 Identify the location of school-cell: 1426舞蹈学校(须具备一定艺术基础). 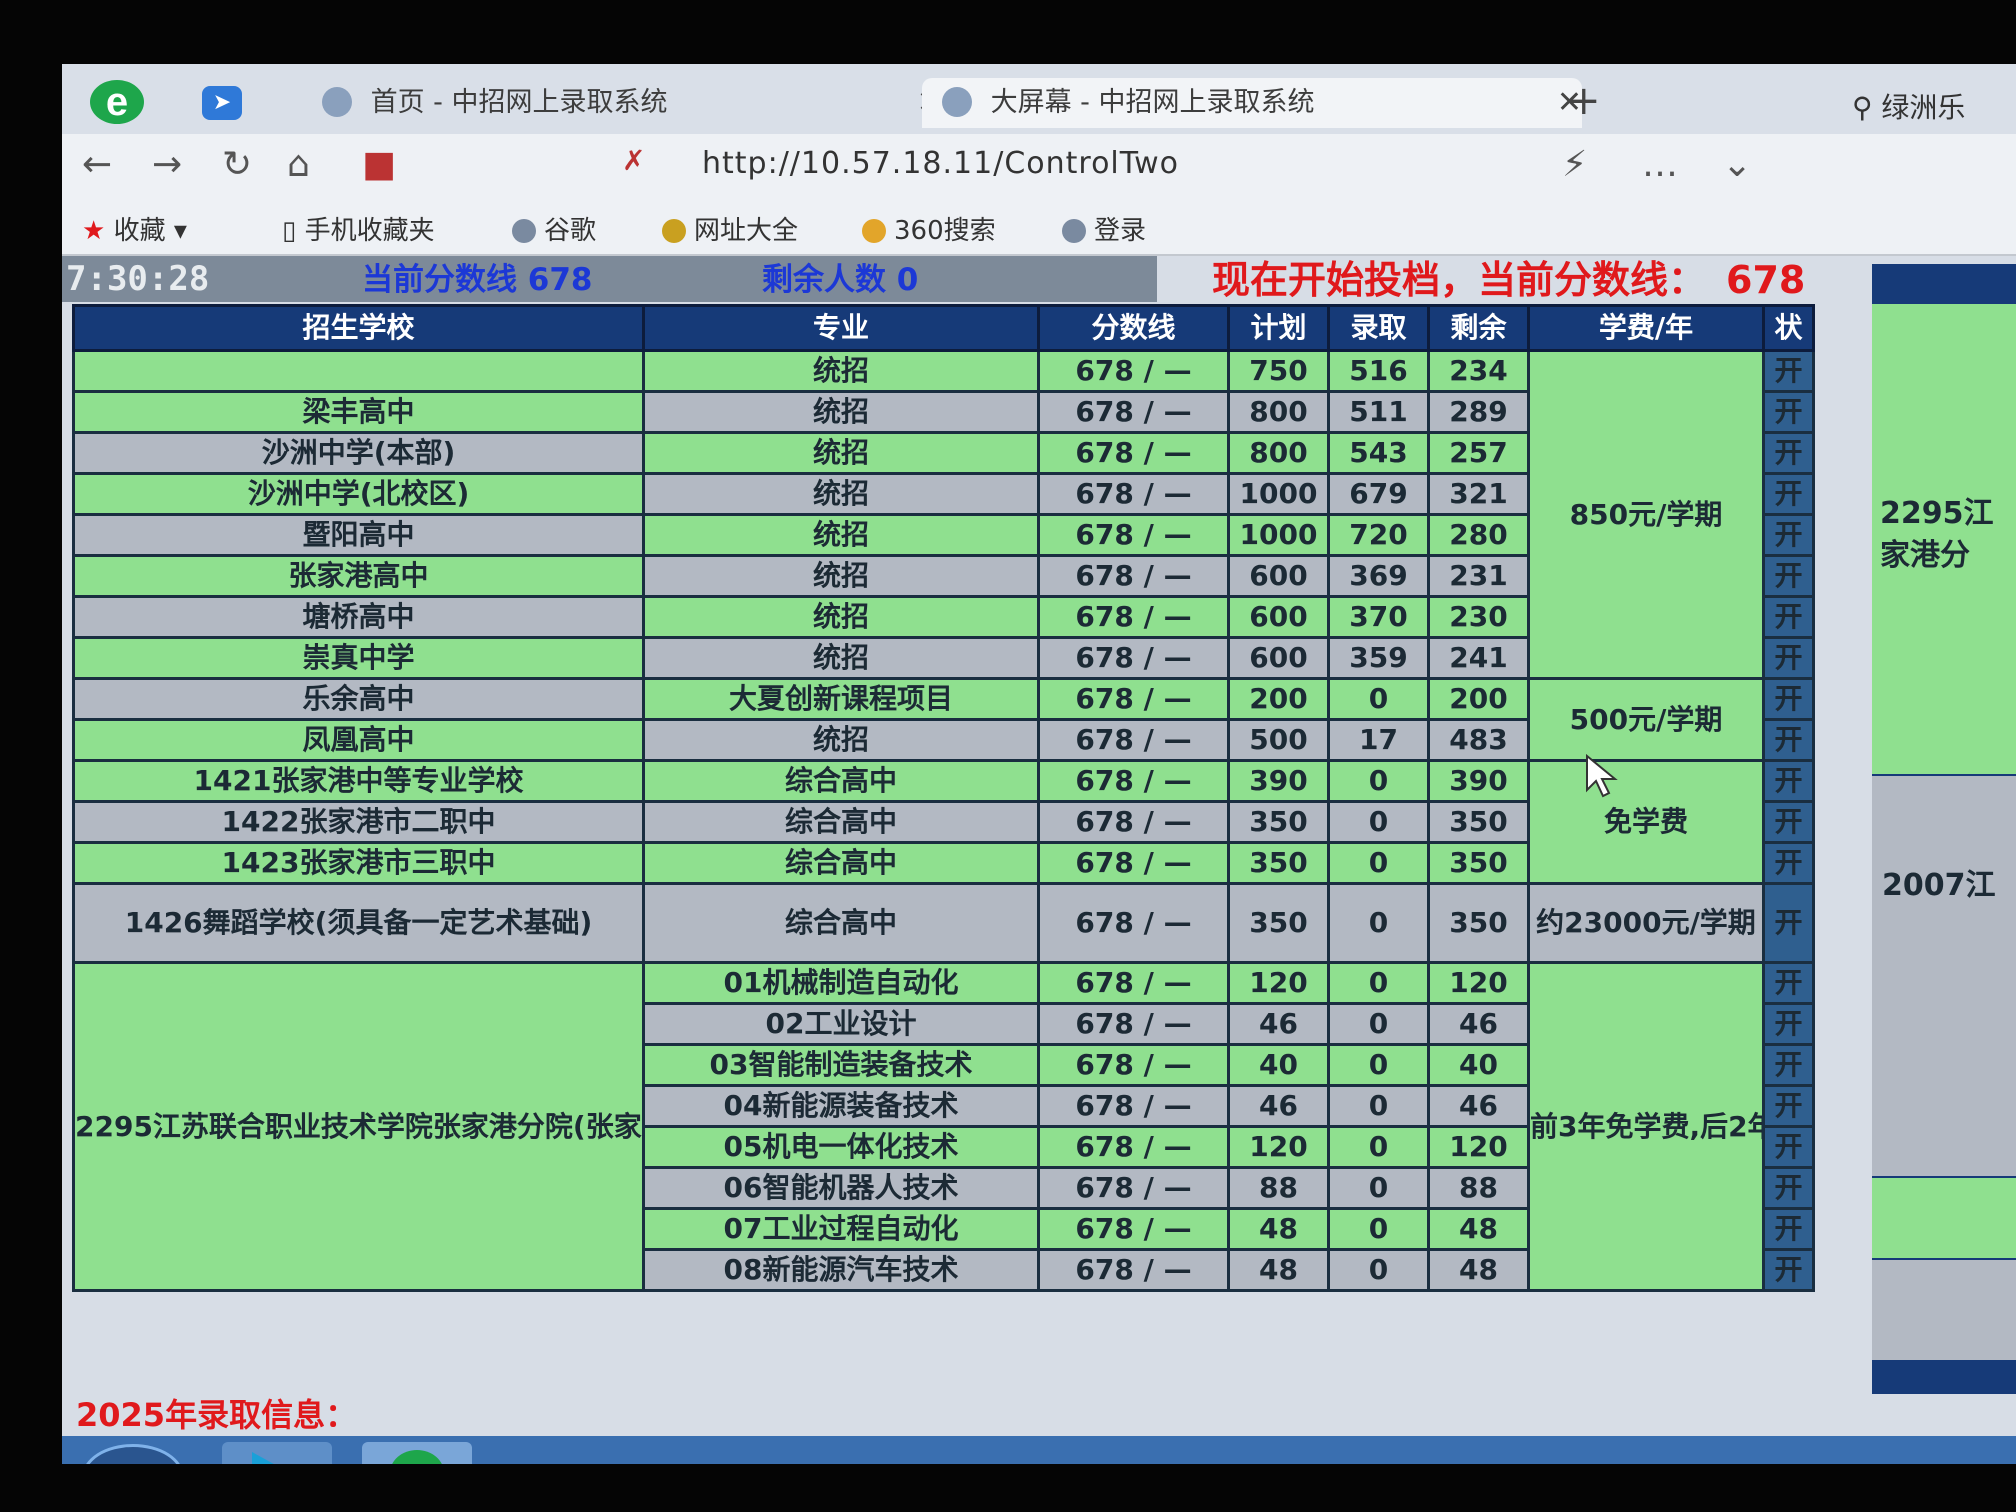
(358, 923).